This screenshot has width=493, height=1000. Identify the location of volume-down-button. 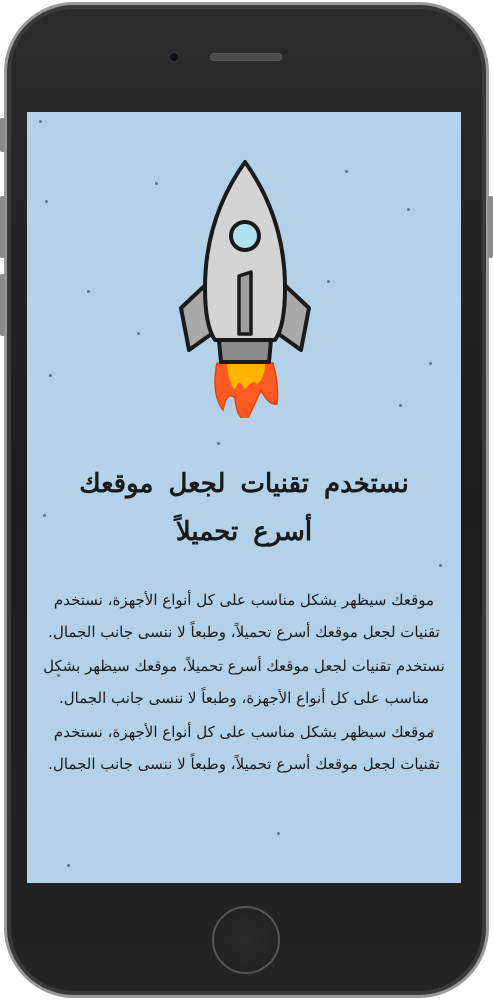
(2, 305).